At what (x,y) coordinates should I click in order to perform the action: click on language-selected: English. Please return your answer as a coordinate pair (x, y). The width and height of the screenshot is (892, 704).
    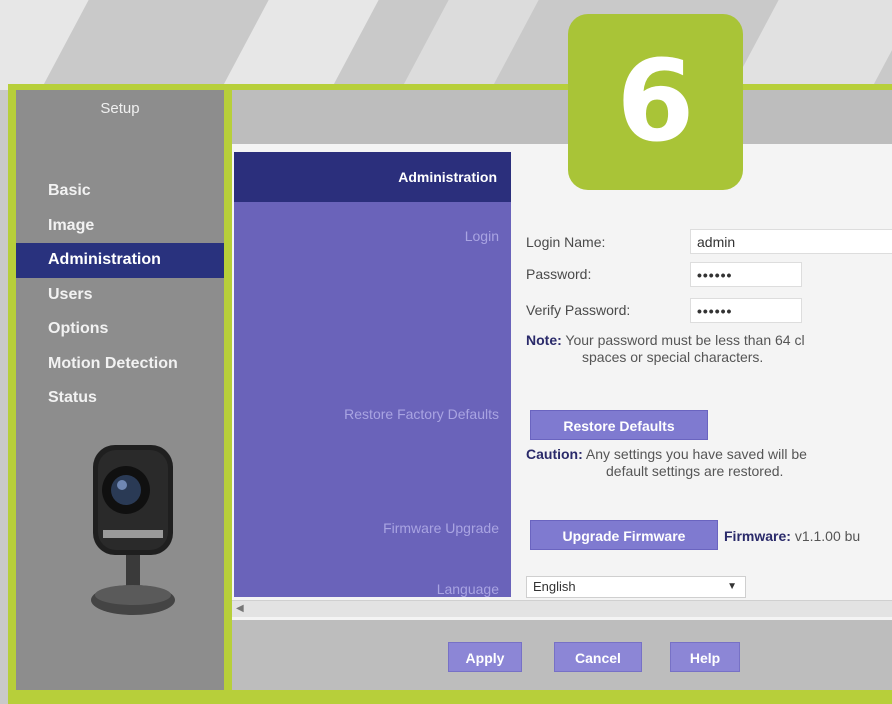
    Looking at the image, I should click on (554, 586).